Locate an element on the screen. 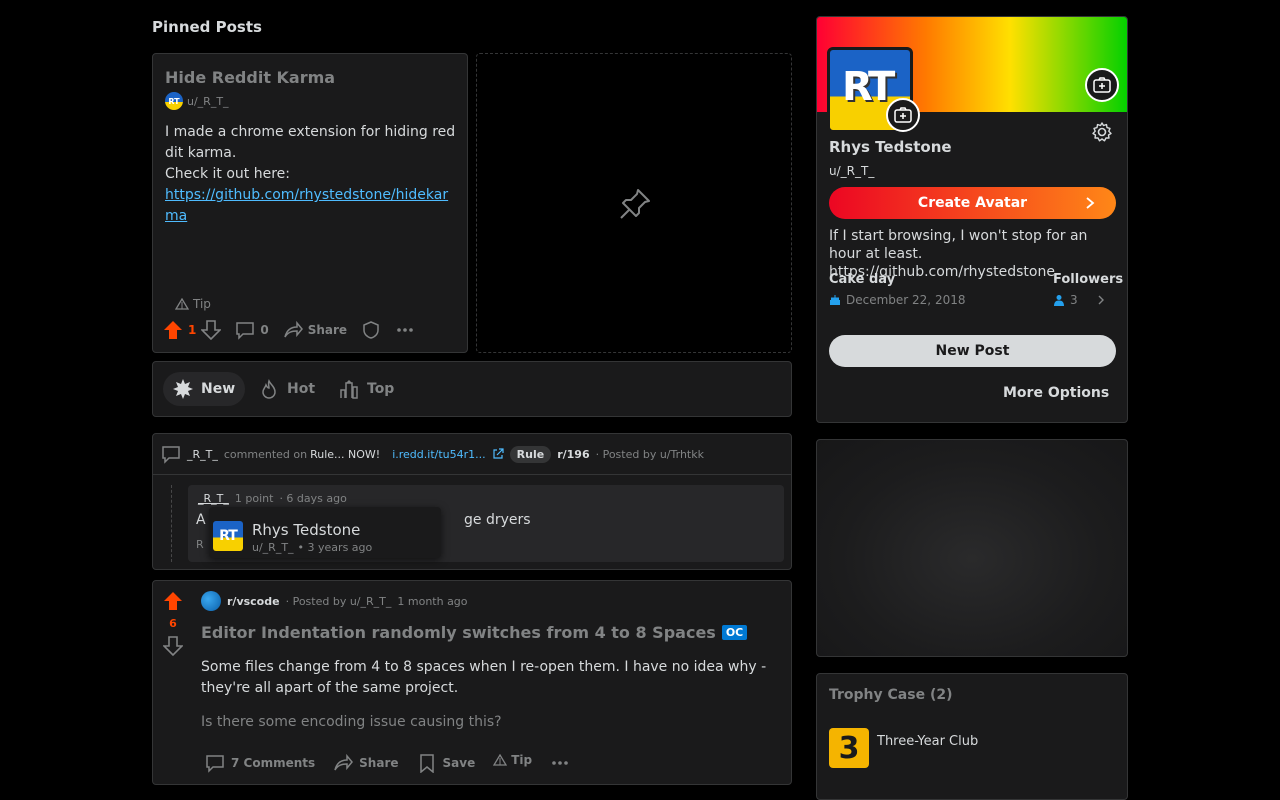 Image resolution: width=1280 pixels, height=800 pixels. hover-account-age: • 3 years ago is located at coordinates (335, 547).